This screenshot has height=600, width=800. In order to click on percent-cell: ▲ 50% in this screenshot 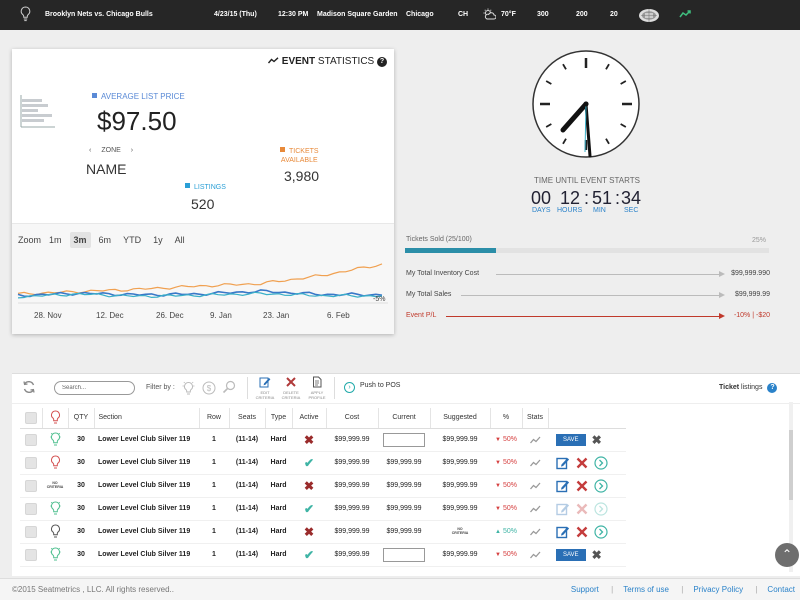, I will do `click(506, 532)`.